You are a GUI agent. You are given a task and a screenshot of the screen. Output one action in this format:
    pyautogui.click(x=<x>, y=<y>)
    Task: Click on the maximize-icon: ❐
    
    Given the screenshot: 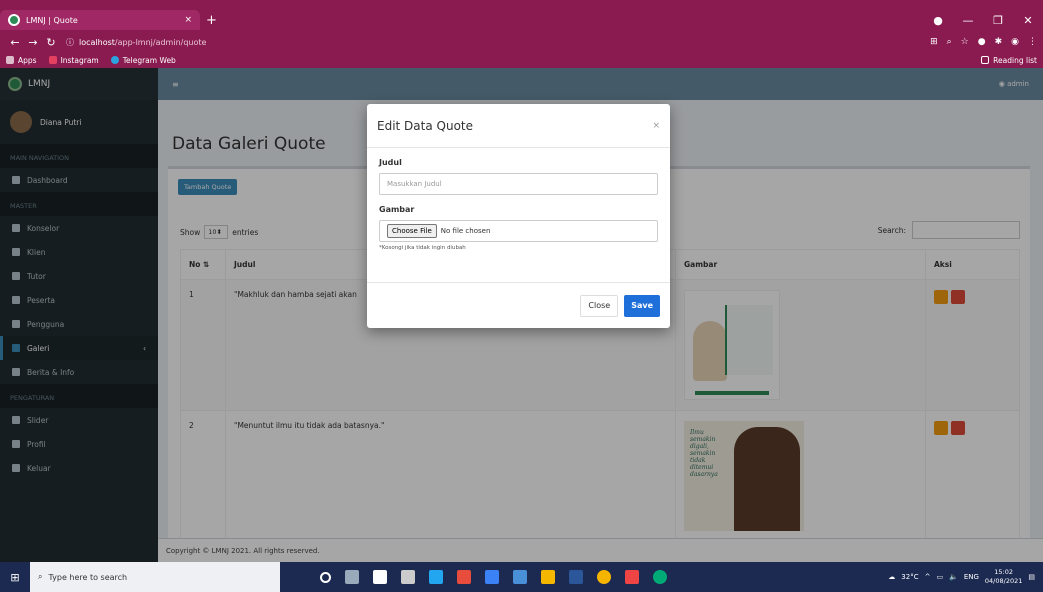 What is the action you would take?
    pyautogui.click(x=998, y=20)
    